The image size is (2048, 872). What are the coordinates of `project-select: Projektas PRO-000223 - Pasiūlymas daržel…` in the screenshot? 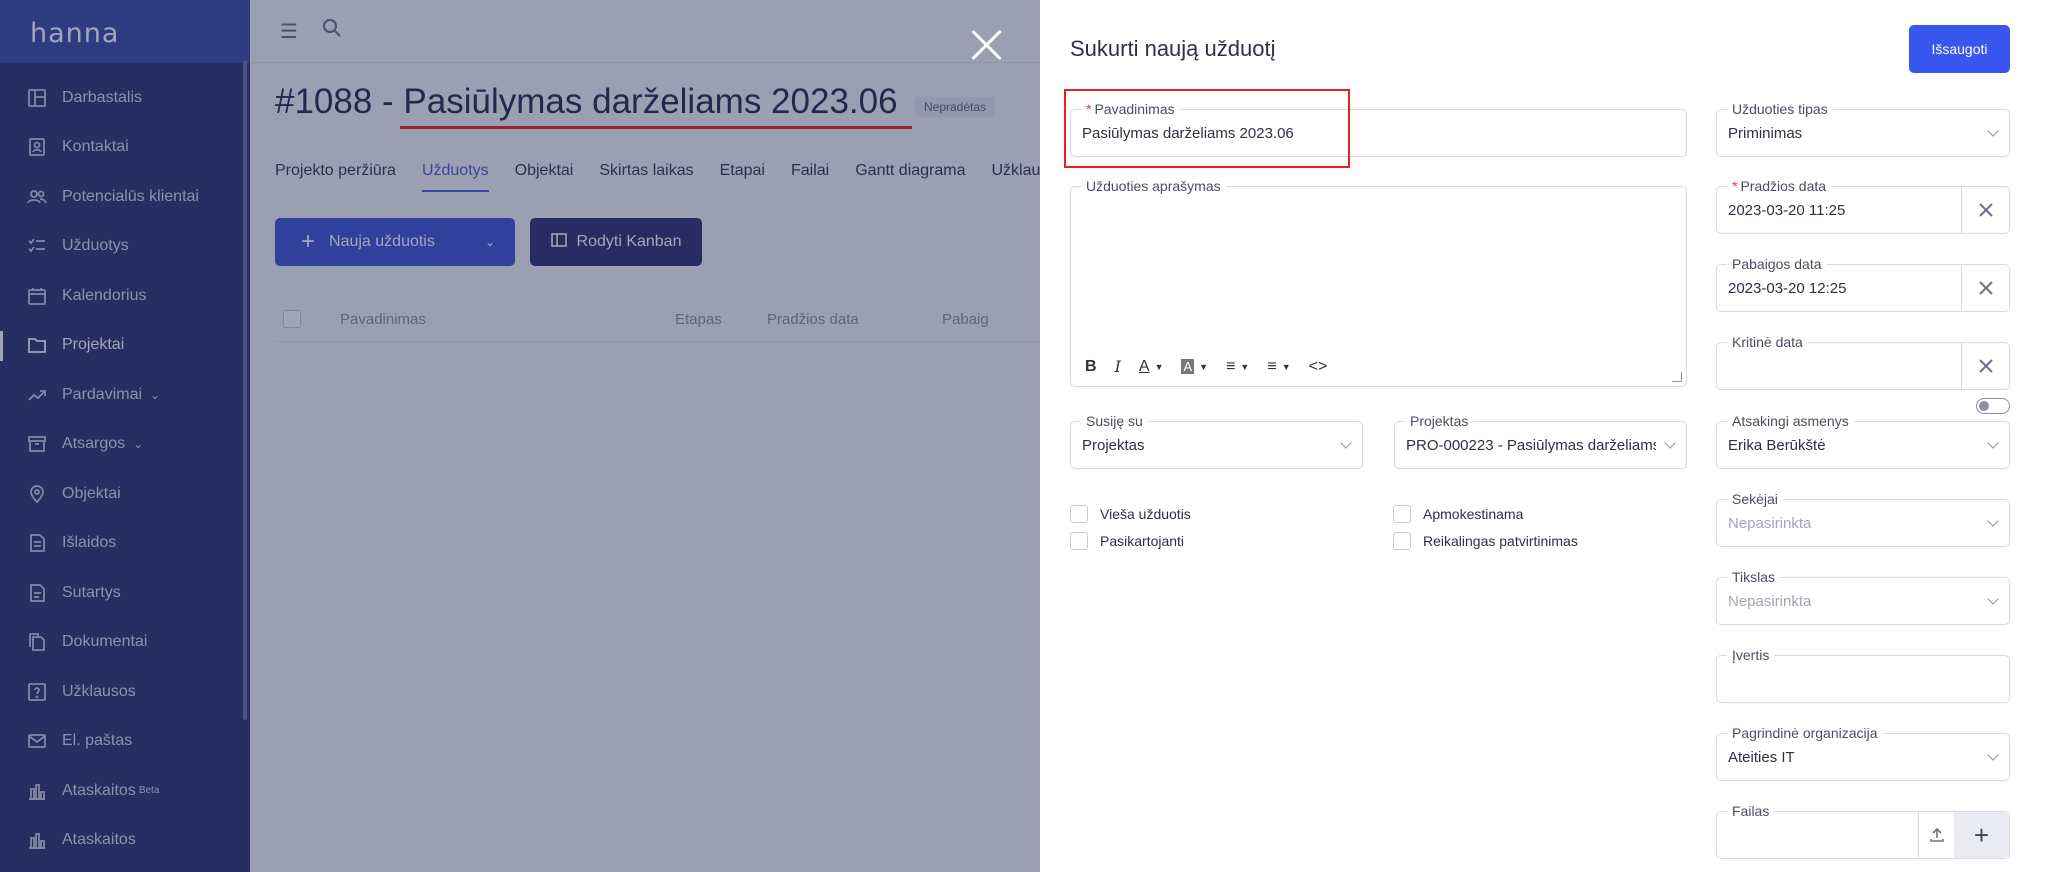 It's located at (1540, 441).